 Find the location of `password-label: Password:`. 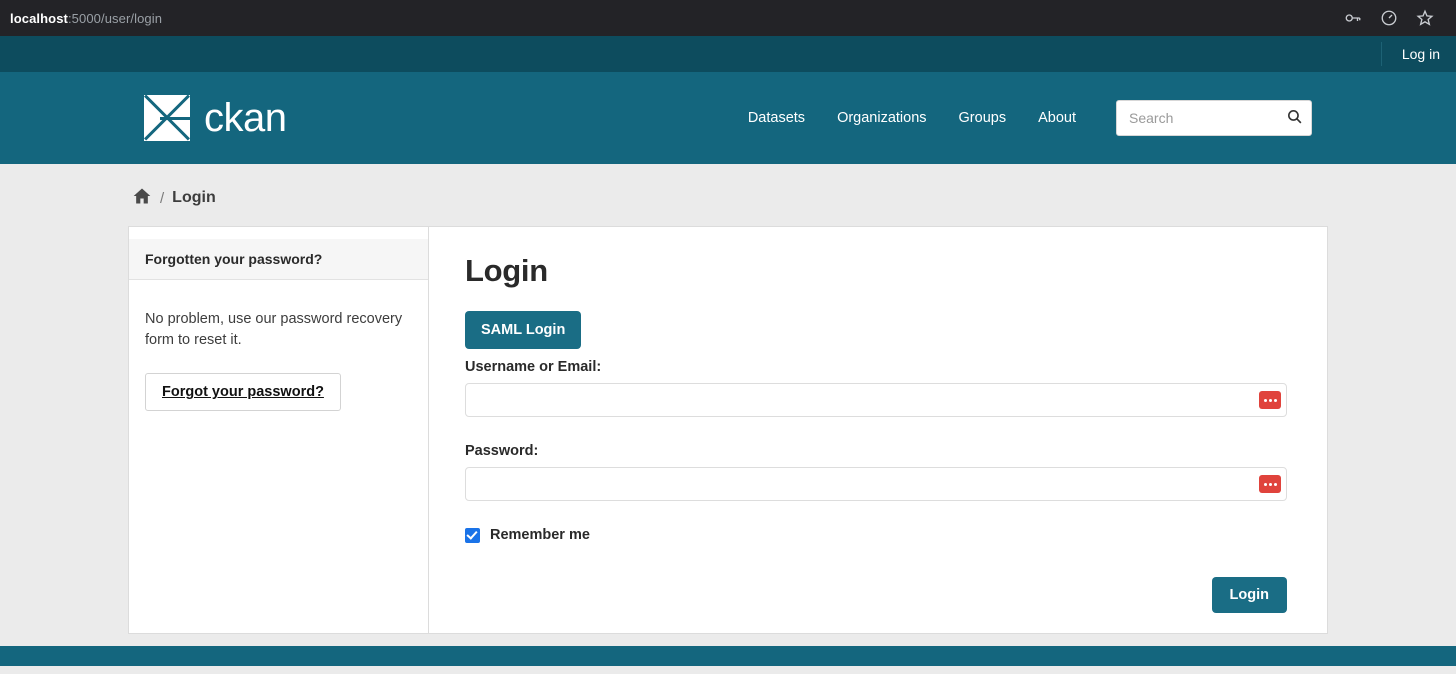

password-label: Password: is located at coordinates (502, 451).